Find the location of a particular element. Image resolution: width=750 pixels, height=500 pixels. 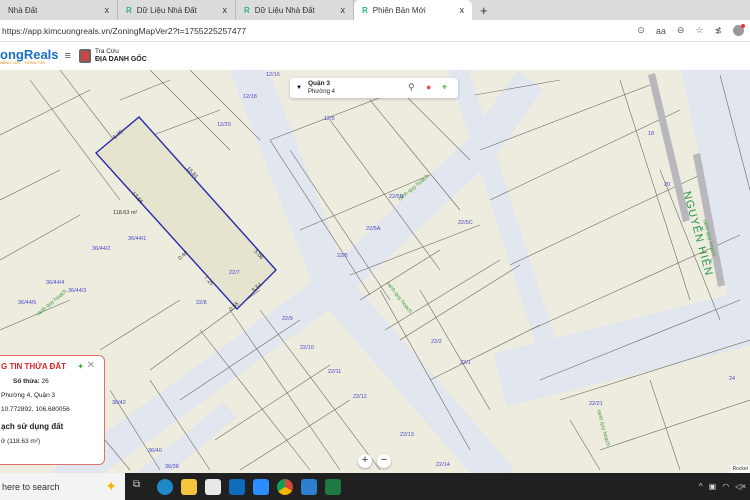

parcel-label: 36/38 is located at coordinates (172, 467).